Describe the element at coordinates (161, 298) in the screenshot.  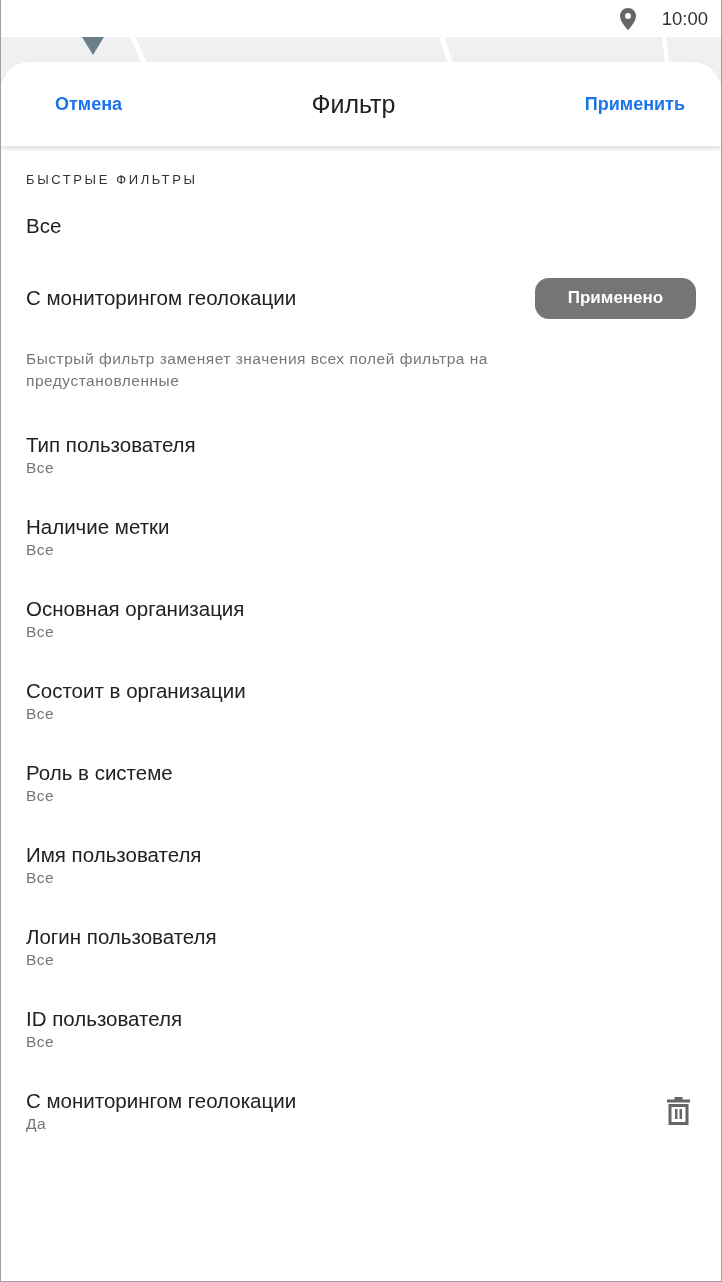
I see `quick-filter-option: С мониторингом геолокации` at that location.